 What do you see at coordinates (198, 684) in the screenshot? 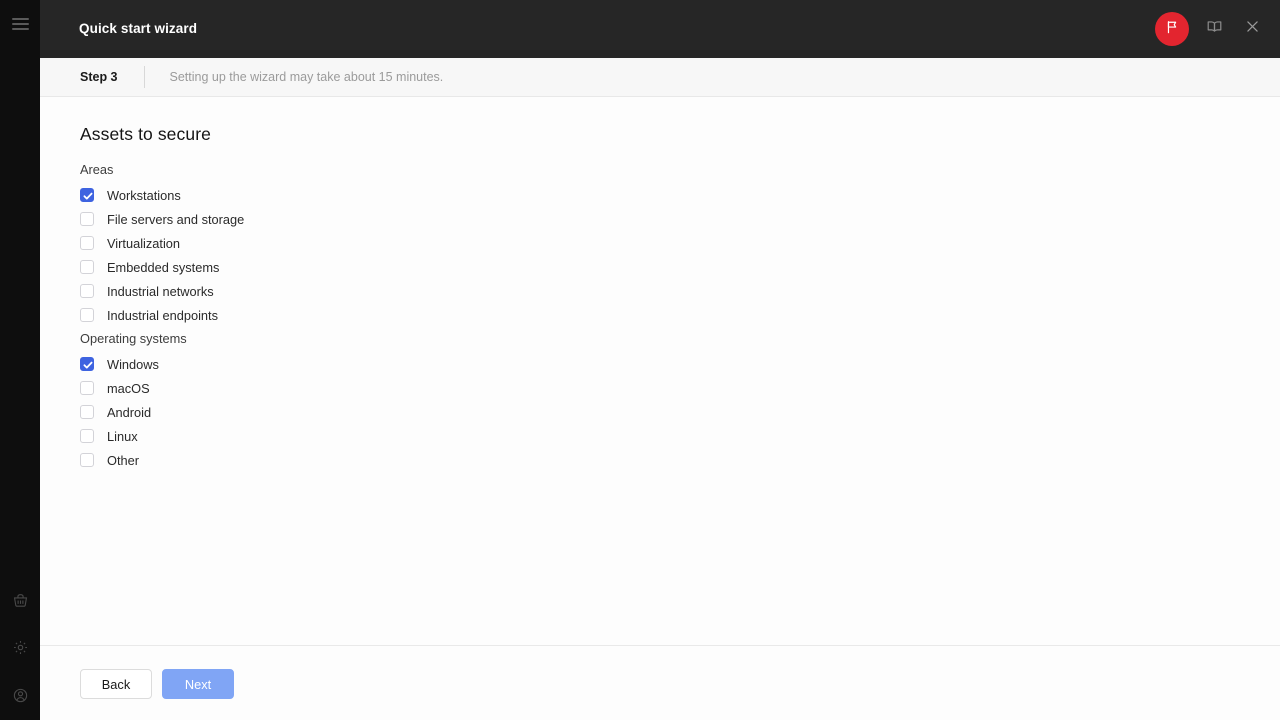
I see `next-button: Next` at bounding box center [198, 684].